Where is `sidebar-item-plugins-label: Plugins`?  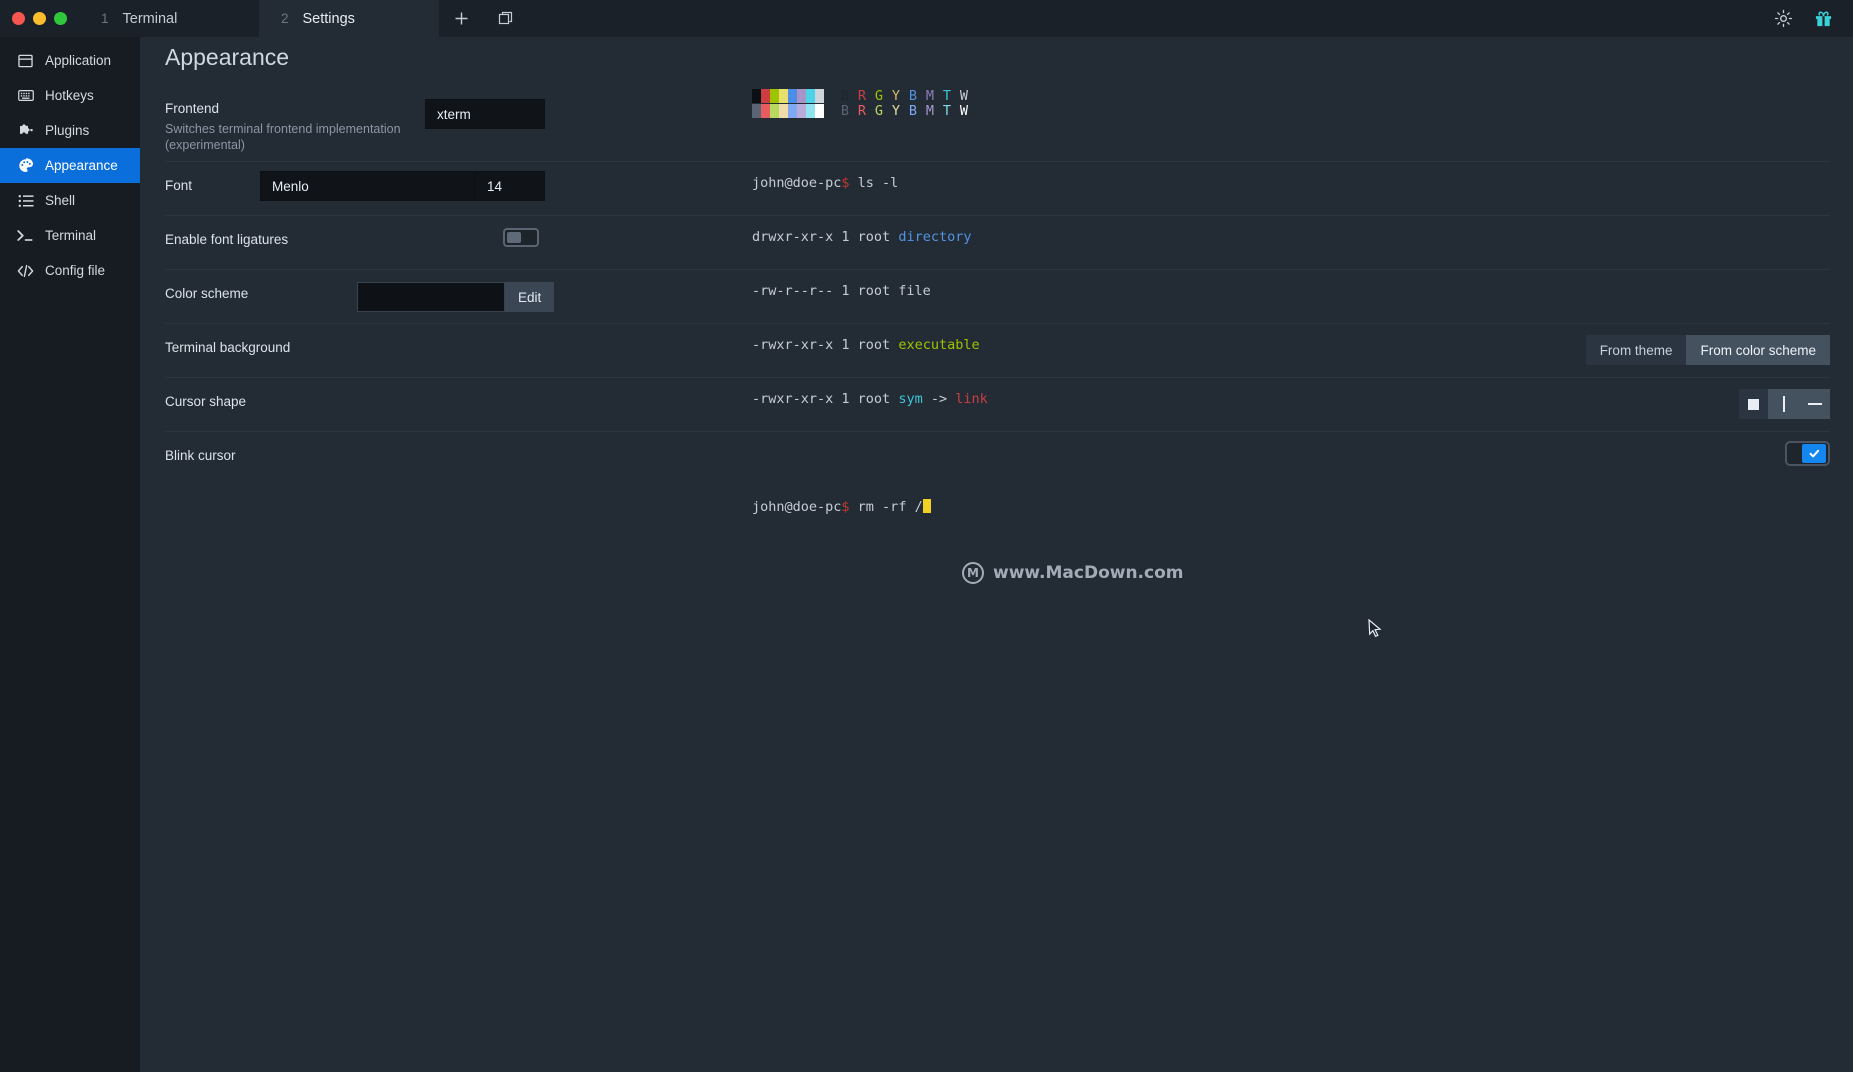
sidebar-item-plugins-label: Plugins is located at coordinates (67, 130).